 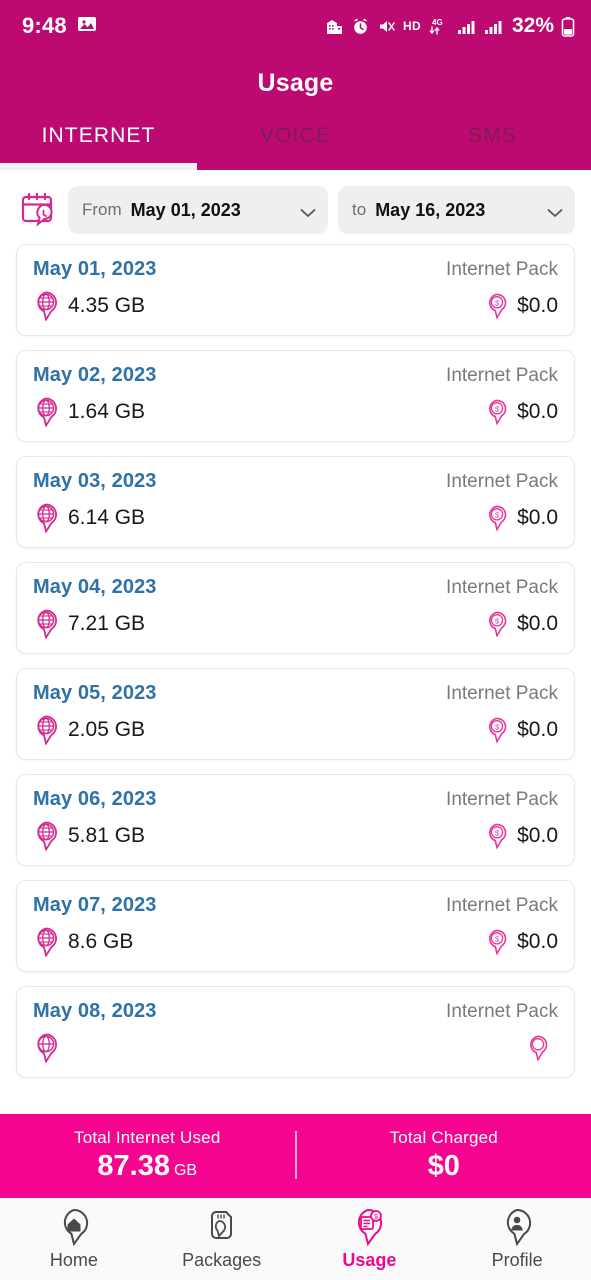 I want to click on usage-amount: 8.6 GB, so click(x=101, y=941).